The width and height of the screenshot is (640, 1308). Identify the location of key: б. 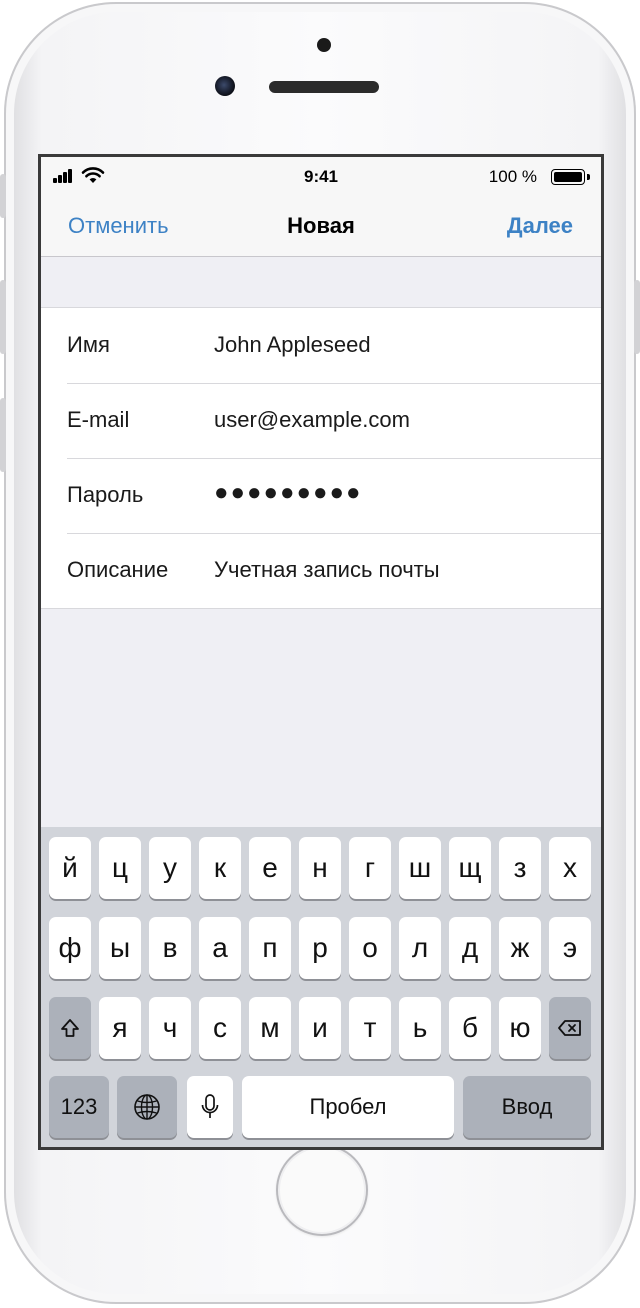
(470, 1028).